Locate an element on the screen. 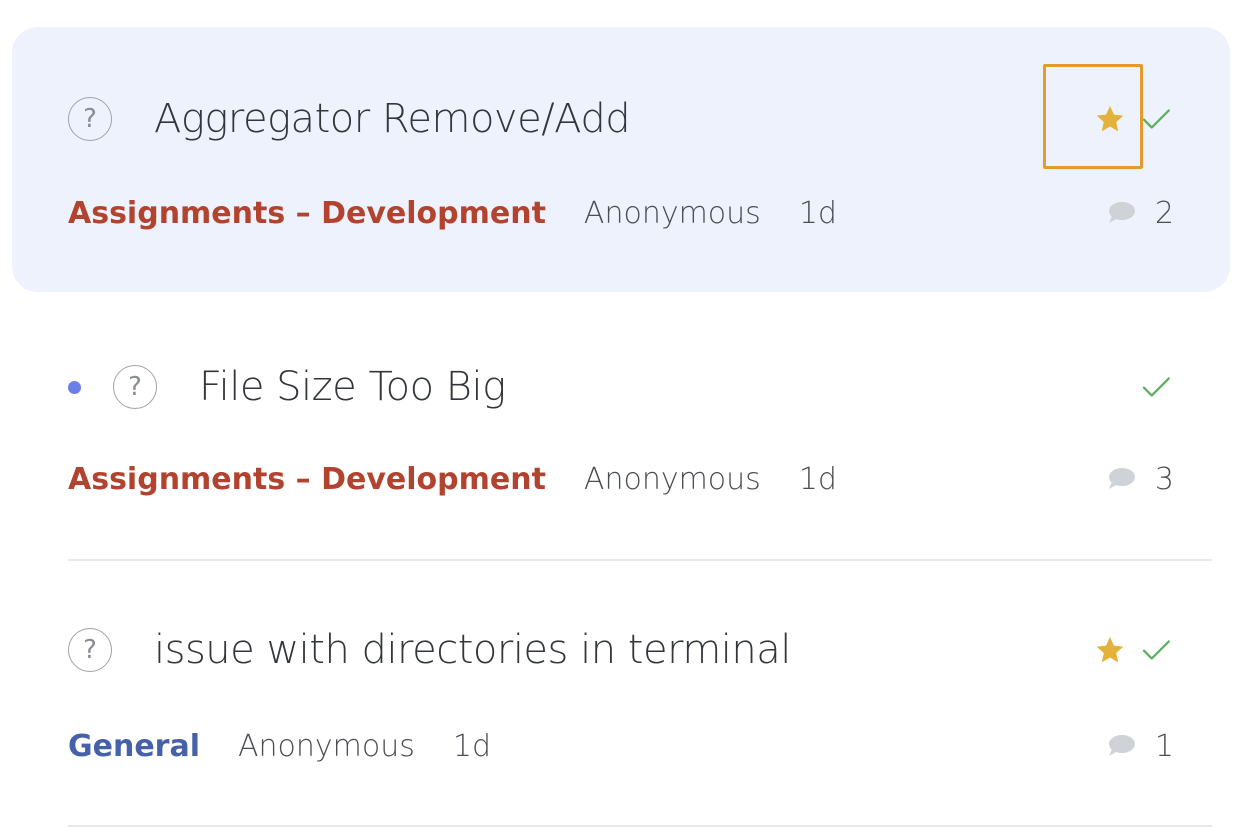 The width and height of the screenshot is (1258, 837). thread-divider is located at coordinates (640, 826).